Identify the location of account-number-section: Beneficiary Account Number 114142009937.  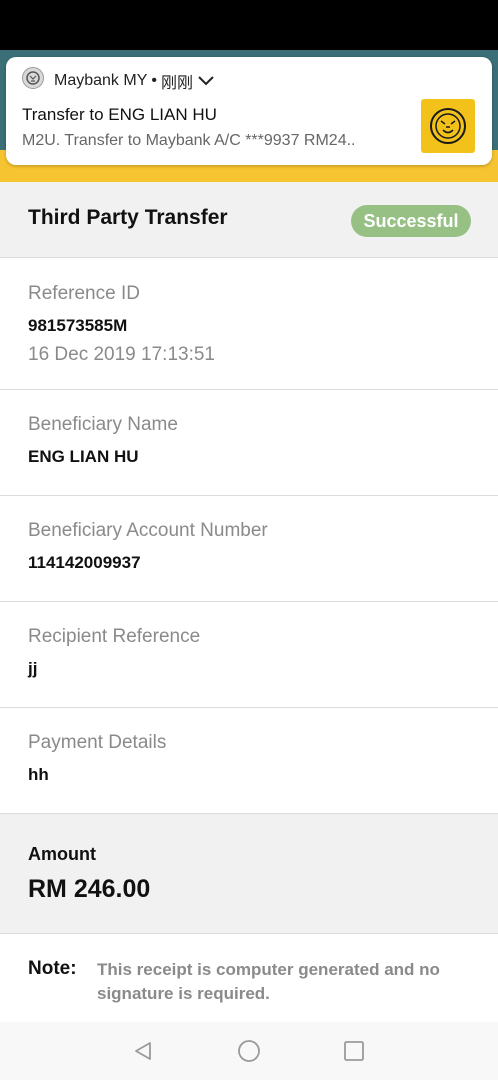
(249, 549).